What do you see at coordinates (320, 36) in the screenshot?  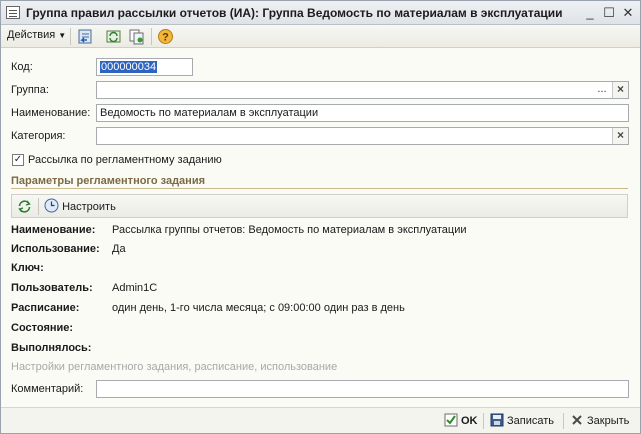 I see `toolbar: Действия ▼ ?` at bounding box center [320, 36].